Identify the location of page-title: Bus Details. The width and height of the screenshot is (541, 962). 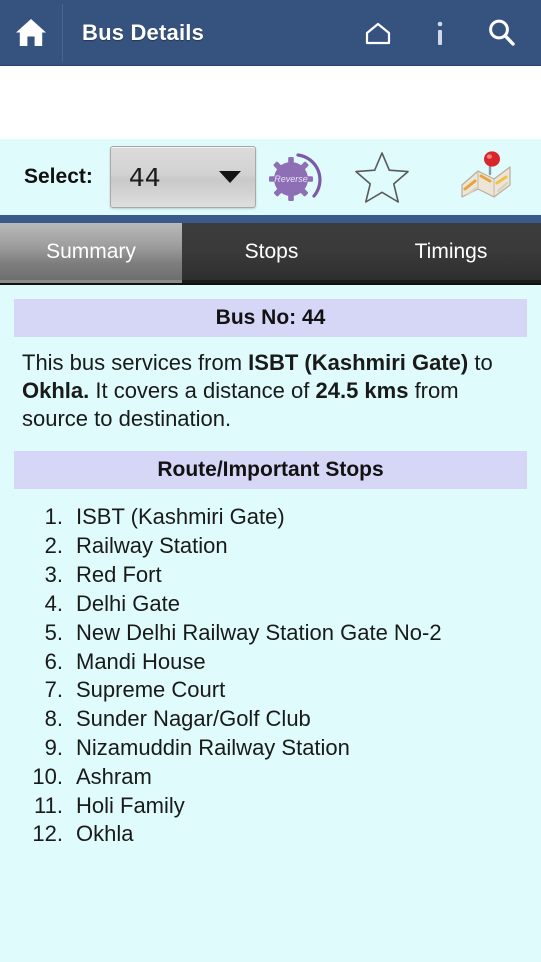
(143, 32).